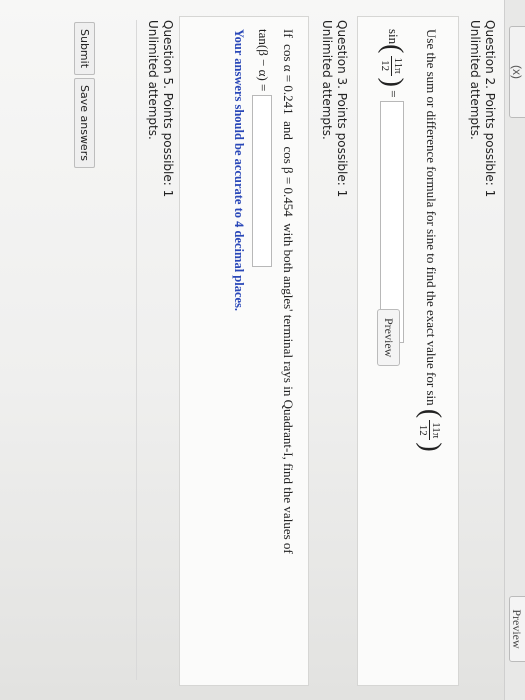 The image size is (525, 700). Describe the element at coordinates (264, 60) in the screenshot. I see `tan-expression: tan(β − α) =` at that location.